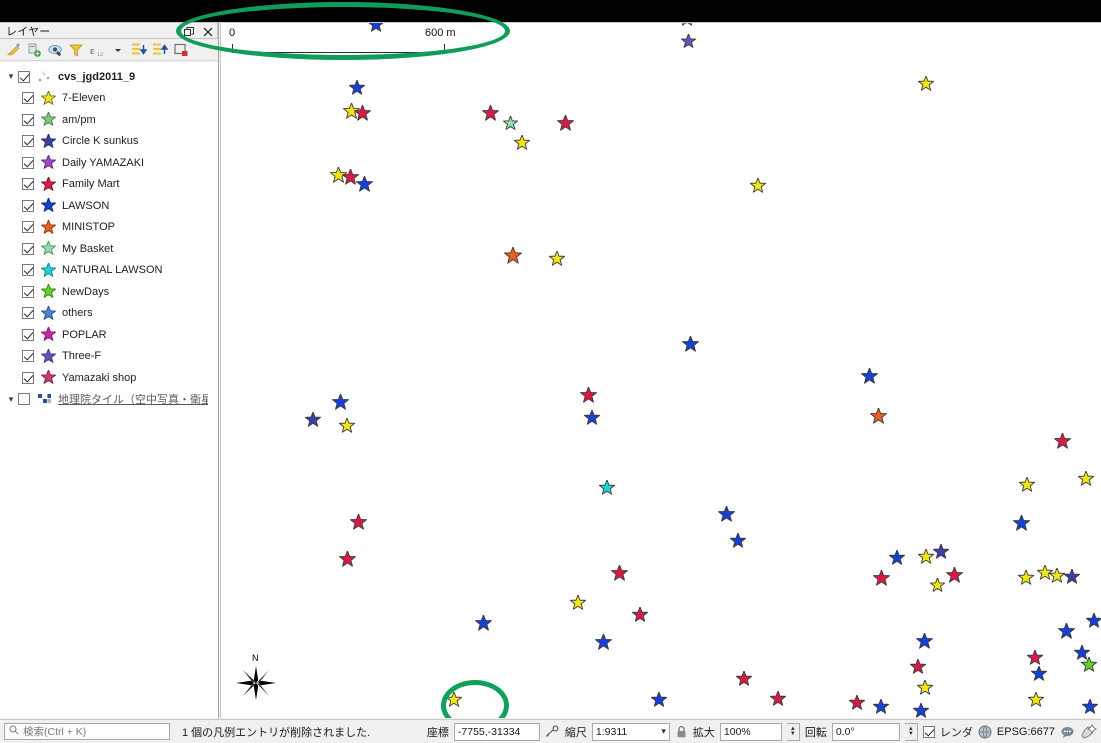 This screenshot has height=743, width=1101. Describe the element at coordinates (109, 185) in the screenshot. I see `layer-tree-row: Family Mart` at that location.